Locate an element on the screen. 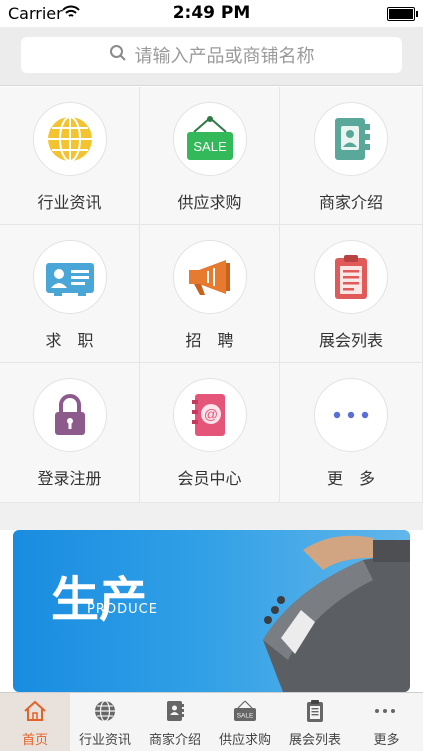 This screenshot has width=423, height=751. tab-exhibitions: 展会列表 is located at coordinates (315, 722).